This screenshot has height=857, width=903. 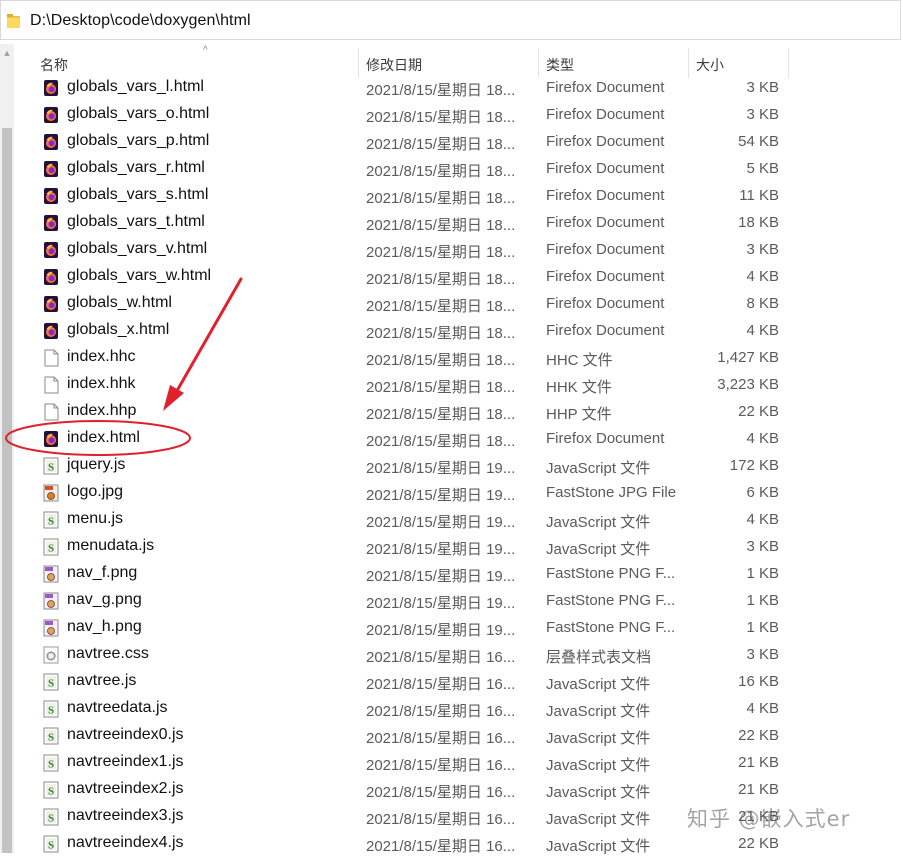 I want to click on file-name: navtreeindex0.js, so click(x=125, y=735).